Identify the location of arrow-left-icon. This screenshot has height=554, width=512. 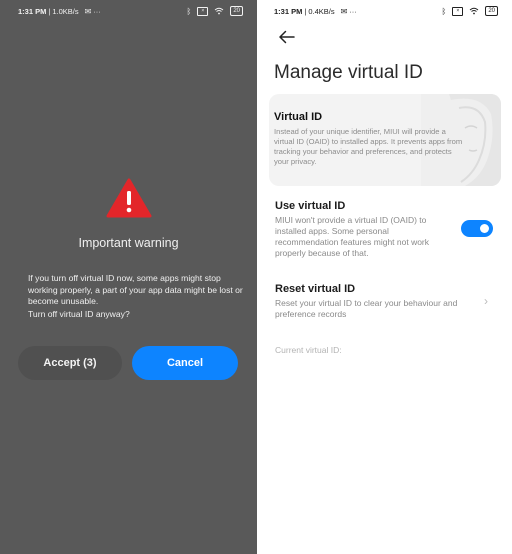
(287, 37).